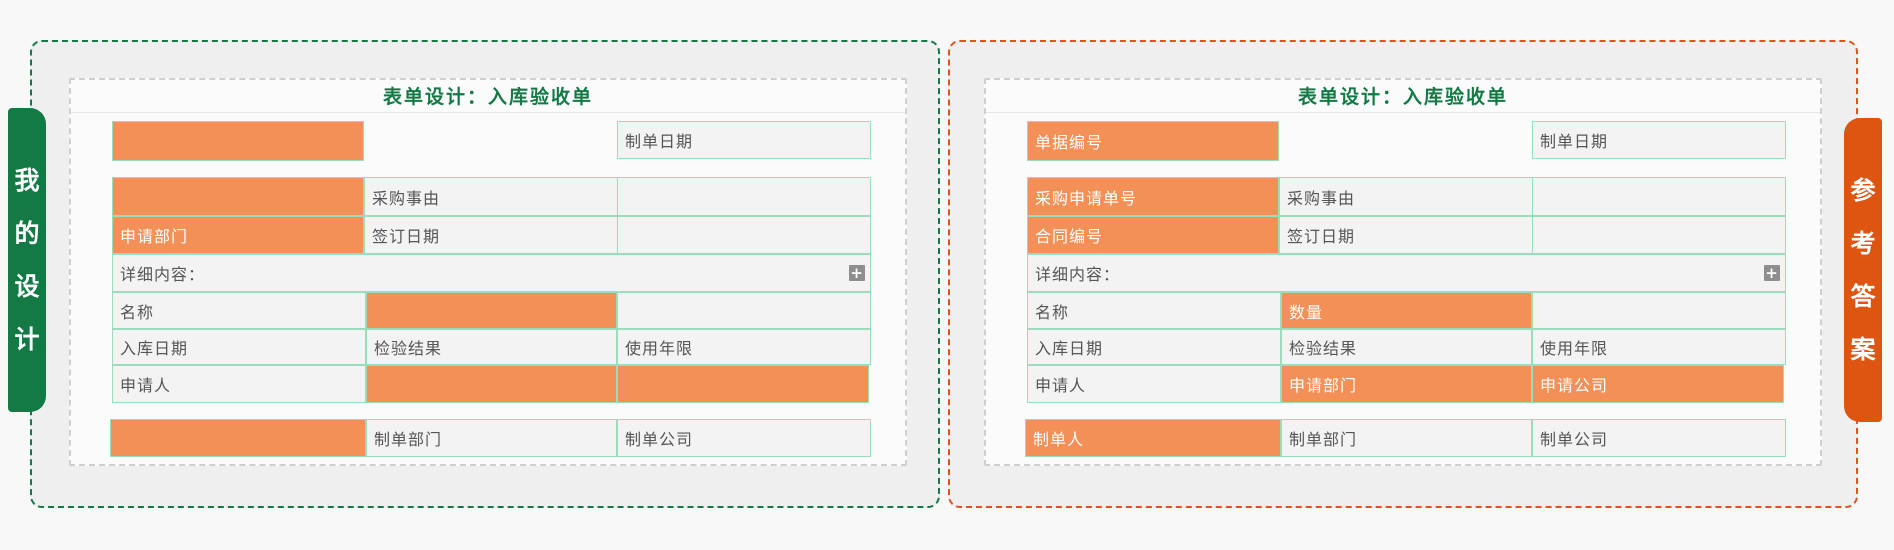  I want to click on quantity-cell, so click(491, 310).